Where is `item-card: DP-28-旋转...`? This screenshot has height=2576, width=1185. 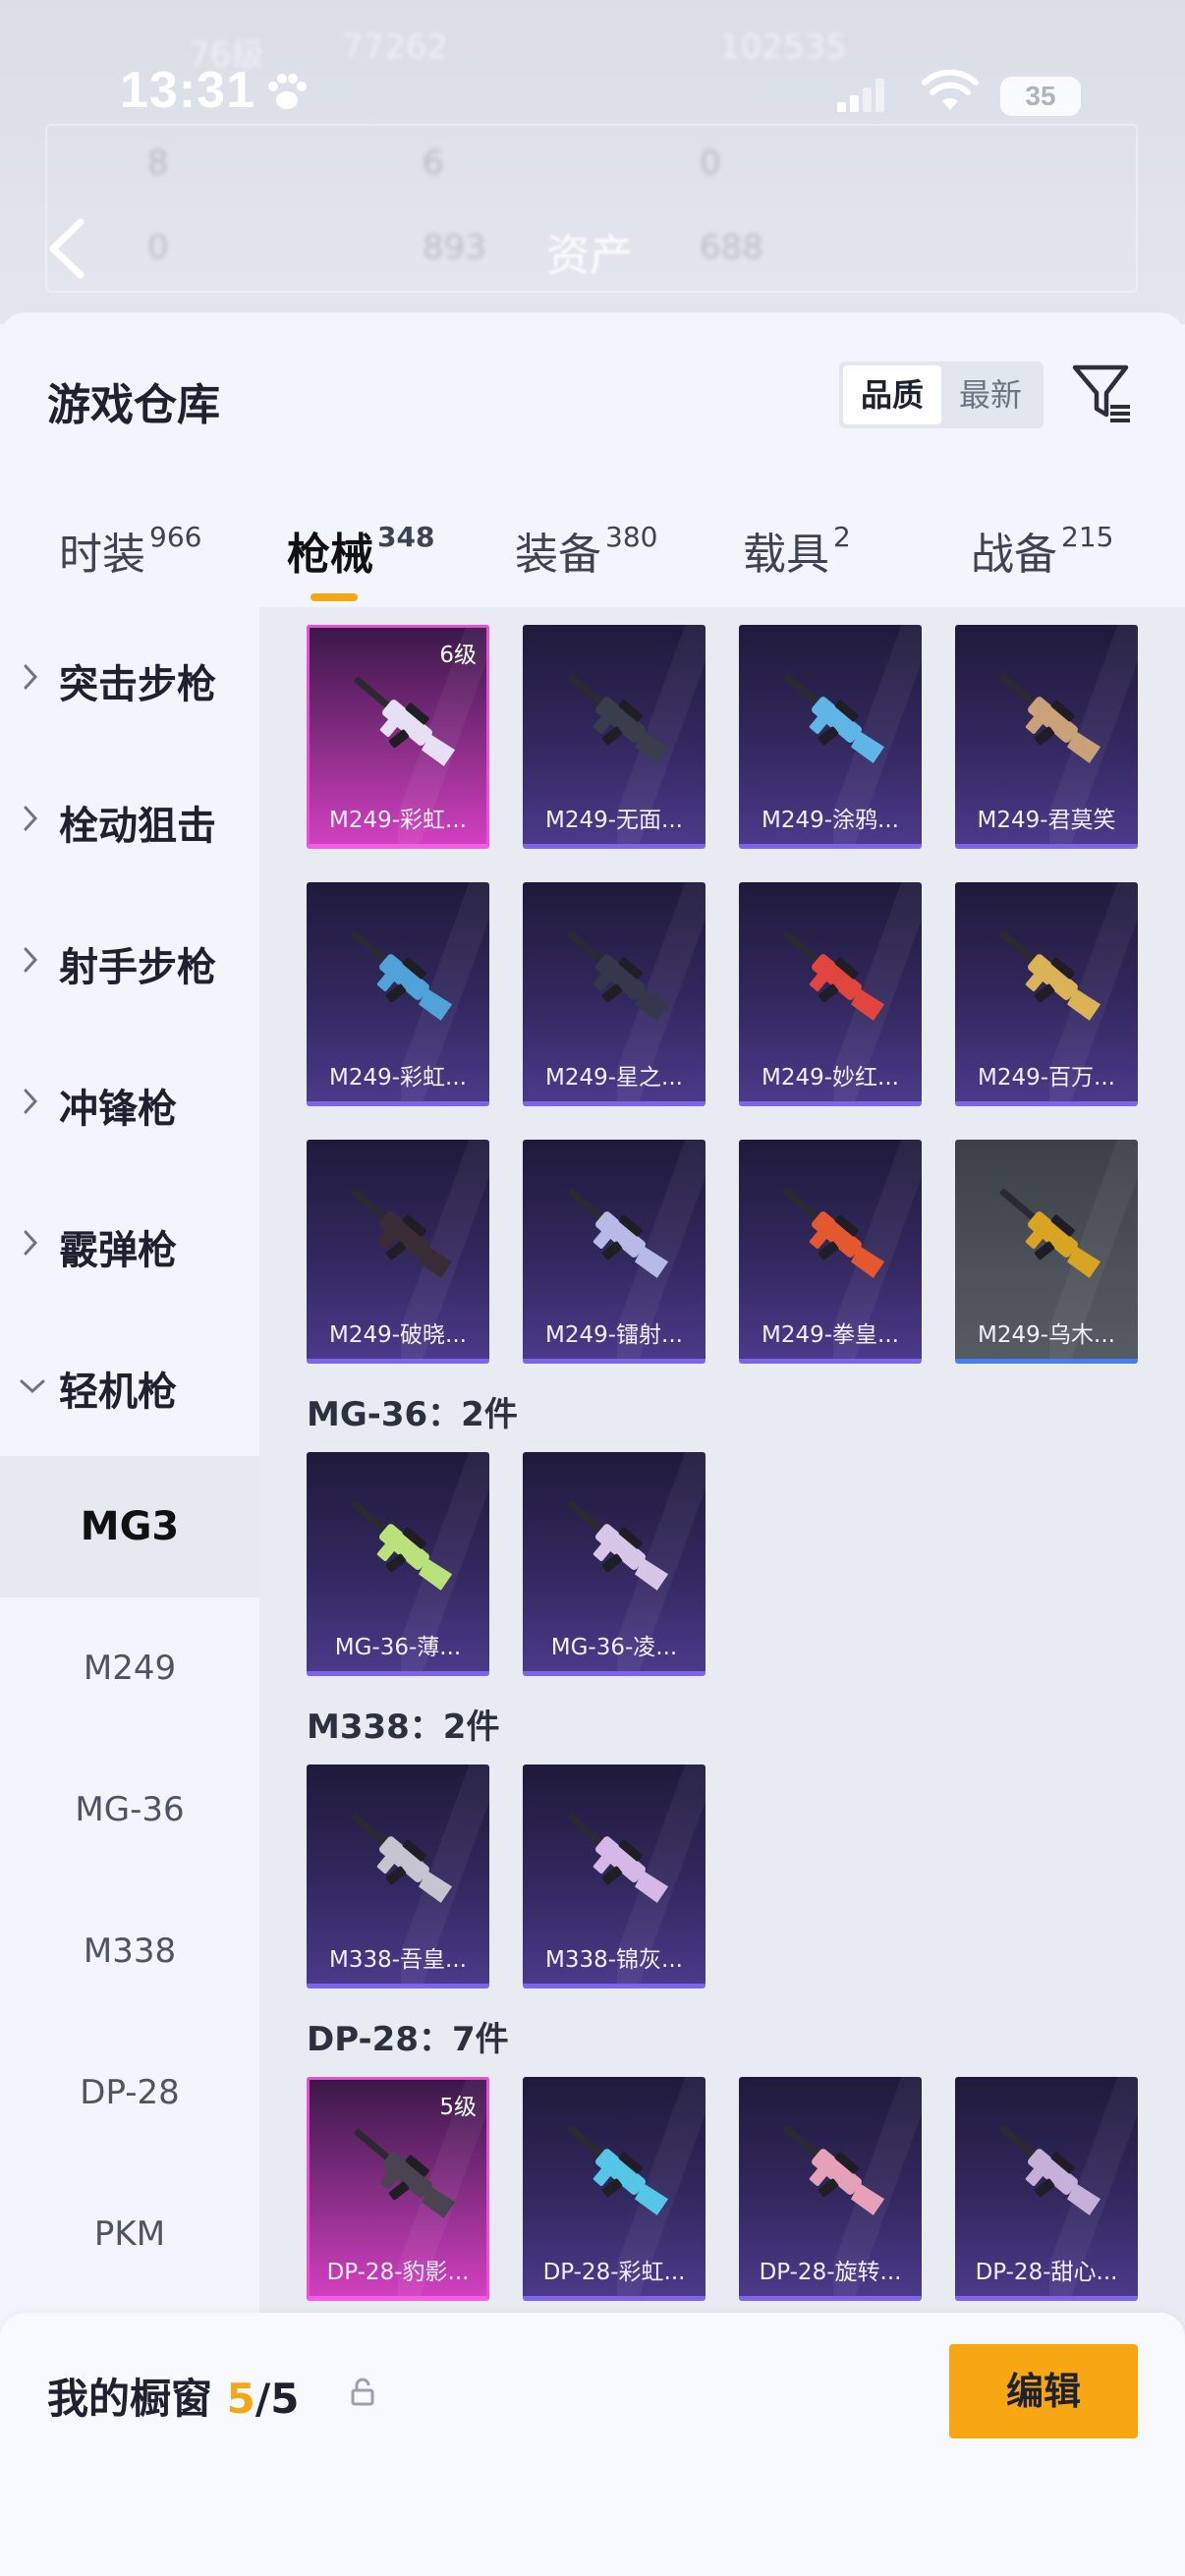
item-card: DP-28-旋转... is located at coordinates (831, 2189).